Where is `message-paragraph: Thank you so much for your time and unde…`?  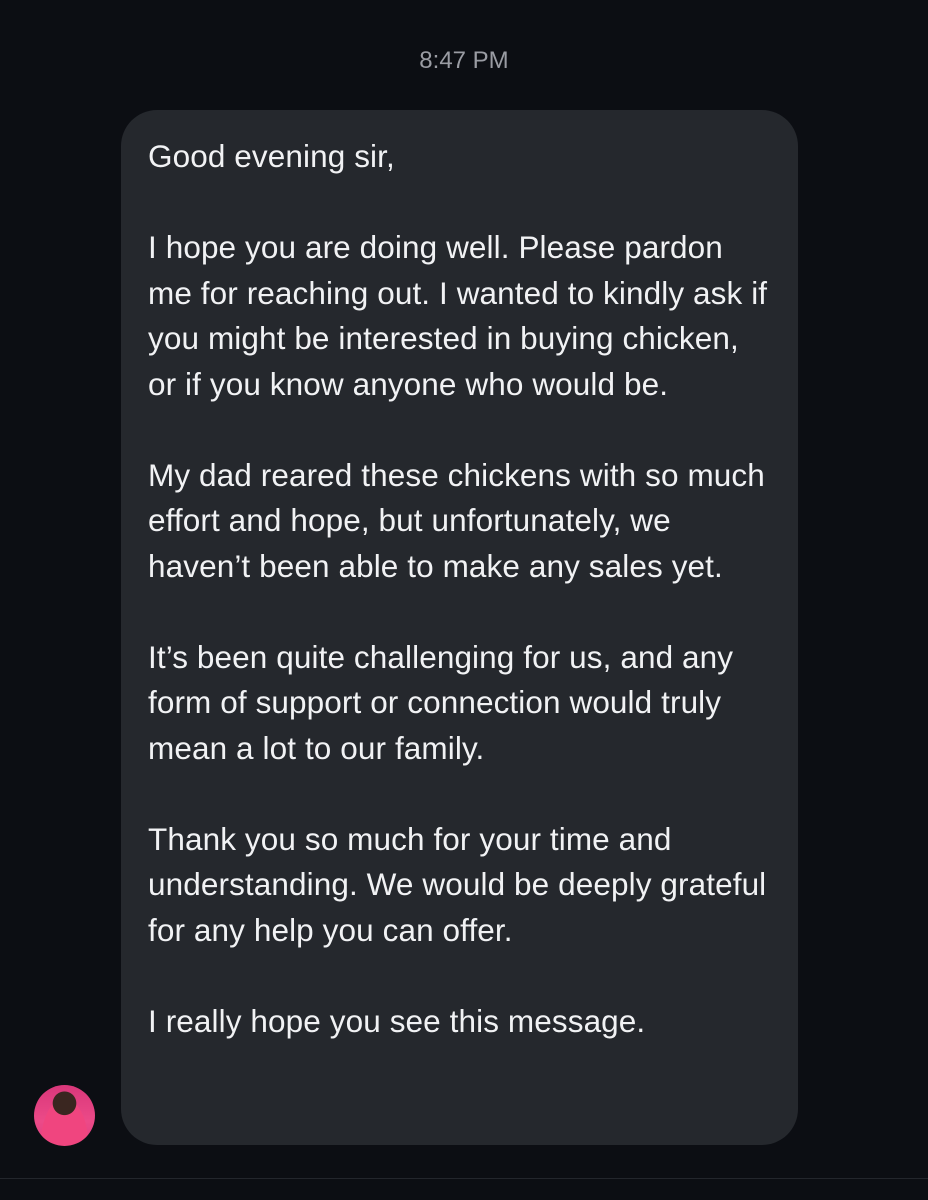
message-paragraph: Thank you so much for your time and unde… is located at coordinates (457, 884).